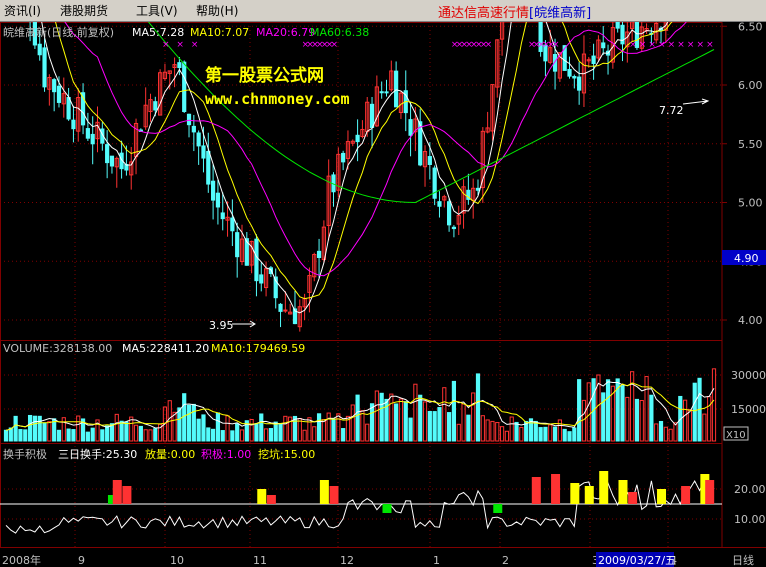 This screenshot has height=567, width=766. Describe the element at coordinates (165, 348) in the screenshot. I see `volume-ma5-label: MA5:228411.20` at that location.